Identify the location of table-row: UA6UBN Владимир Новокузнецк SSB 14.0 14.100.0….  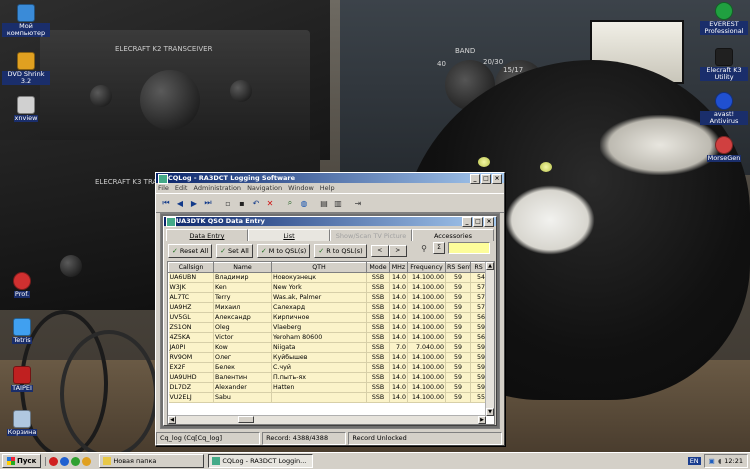
(327, 277).